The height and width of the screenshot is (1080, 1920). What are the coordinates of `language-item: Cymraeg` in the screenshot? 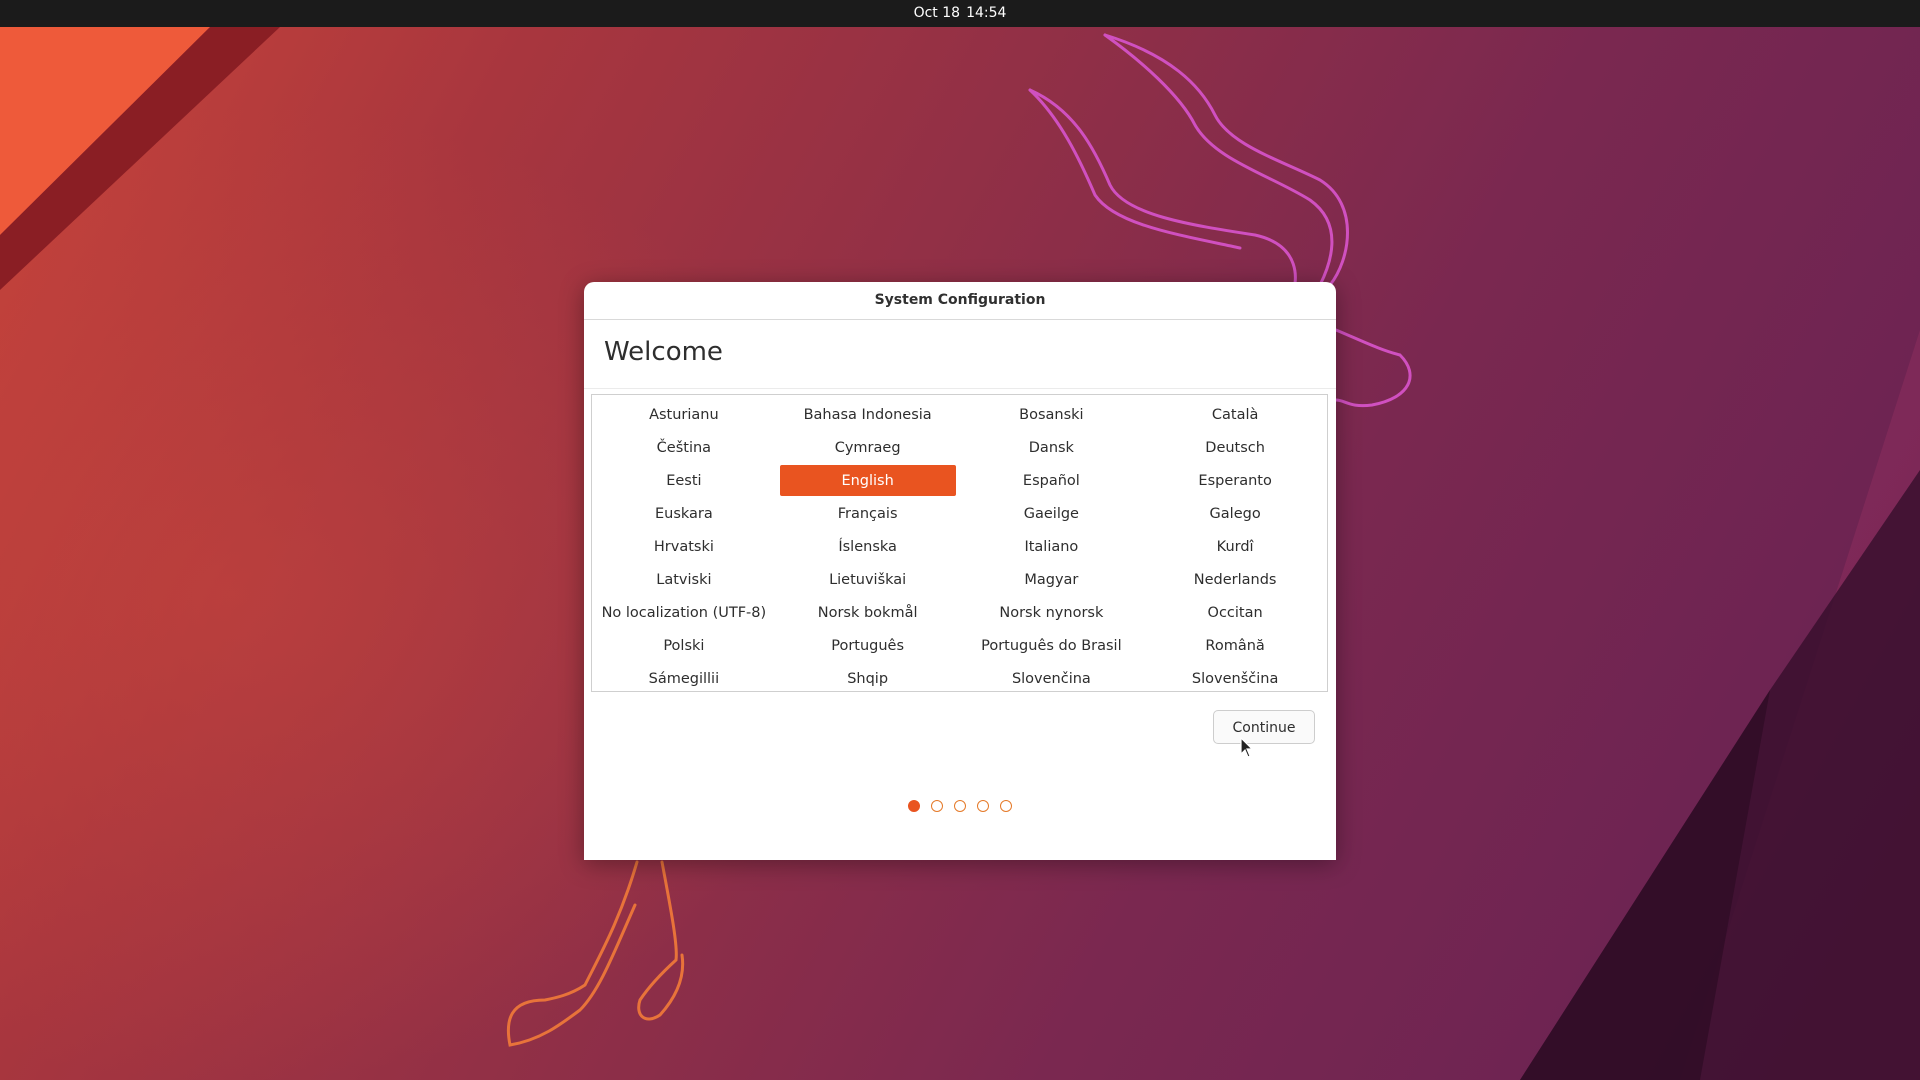 It's located at (868, 447).